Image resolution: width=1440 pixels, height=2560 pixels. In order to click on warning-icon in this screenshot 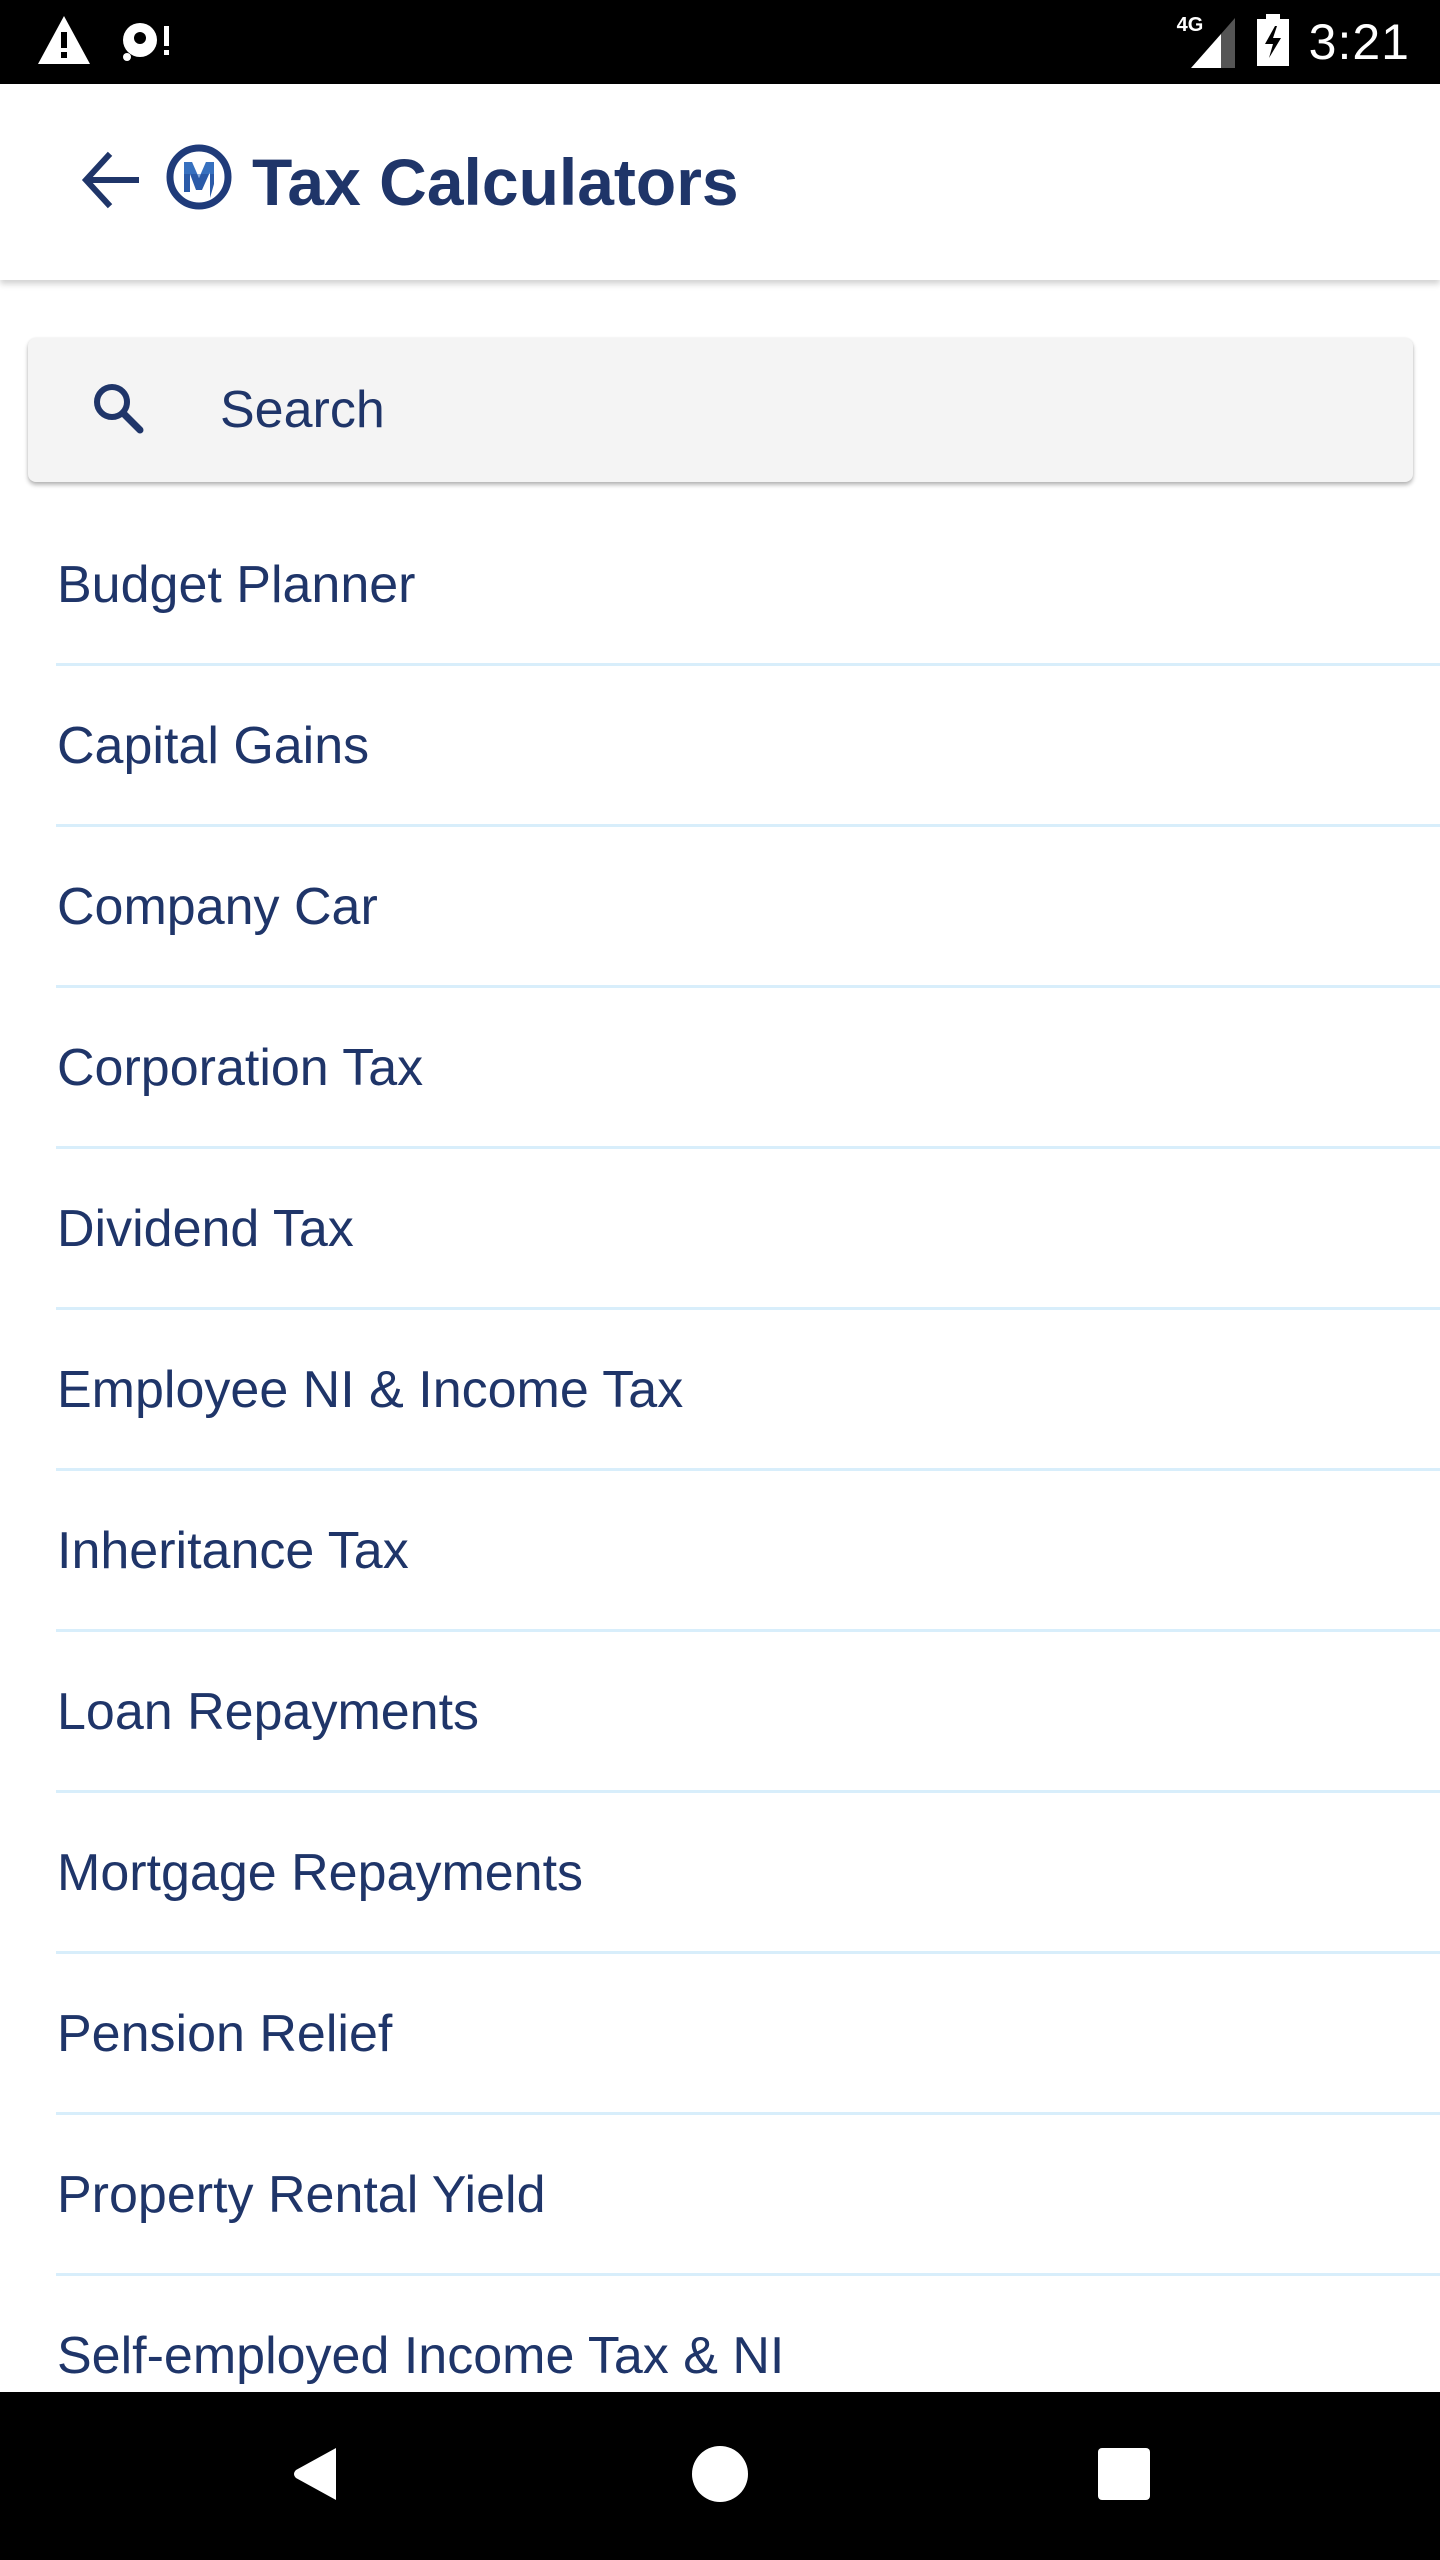, I will do `click(64, 42)`.